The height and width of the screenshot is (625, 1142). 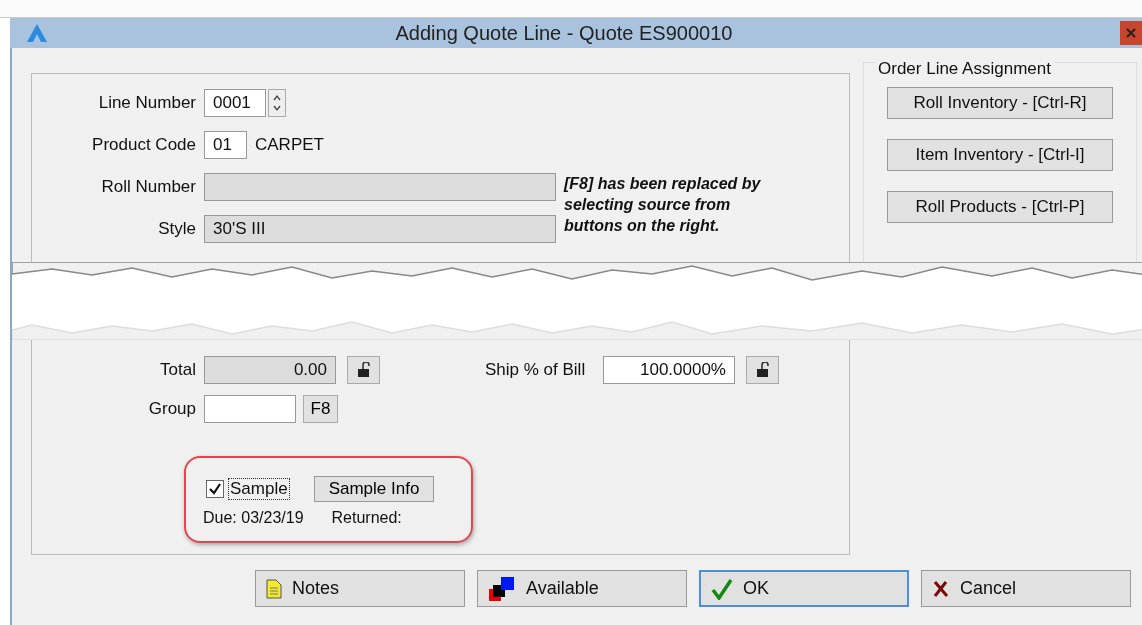 I want to click on notes-button: Notes, so click(x=360, y=588).